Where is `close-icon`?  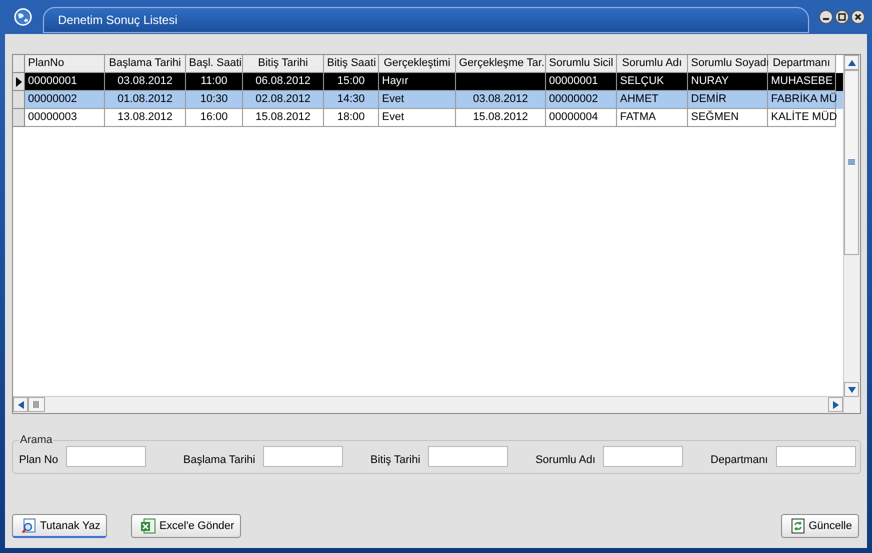
close-icon is located at coordinates (858, 17).